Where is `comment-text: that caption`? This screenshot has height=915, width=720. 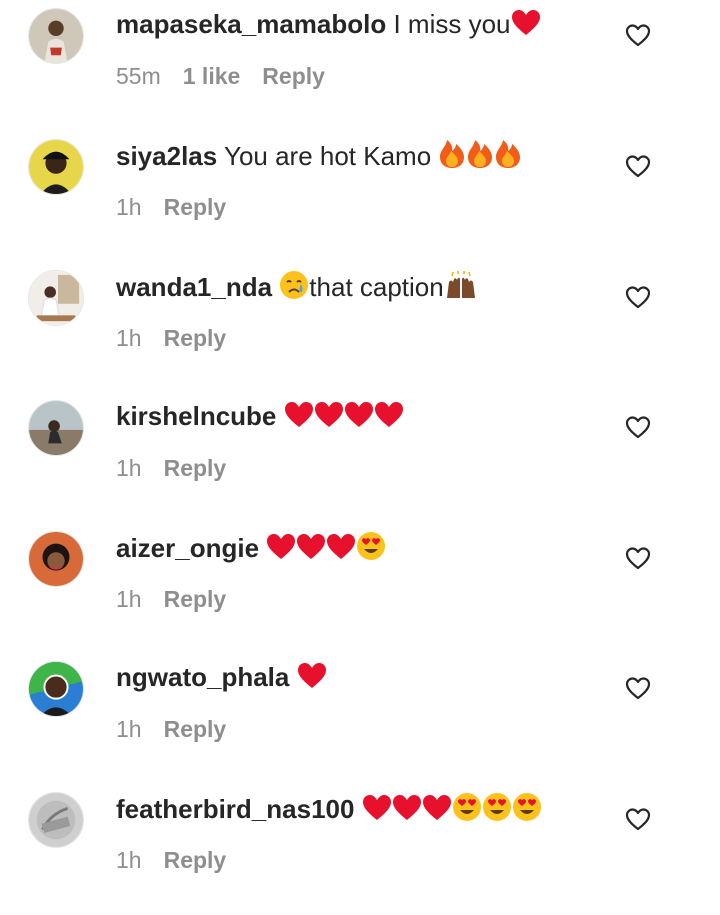
comment-text: that caption is located at coordinates (376, 287).